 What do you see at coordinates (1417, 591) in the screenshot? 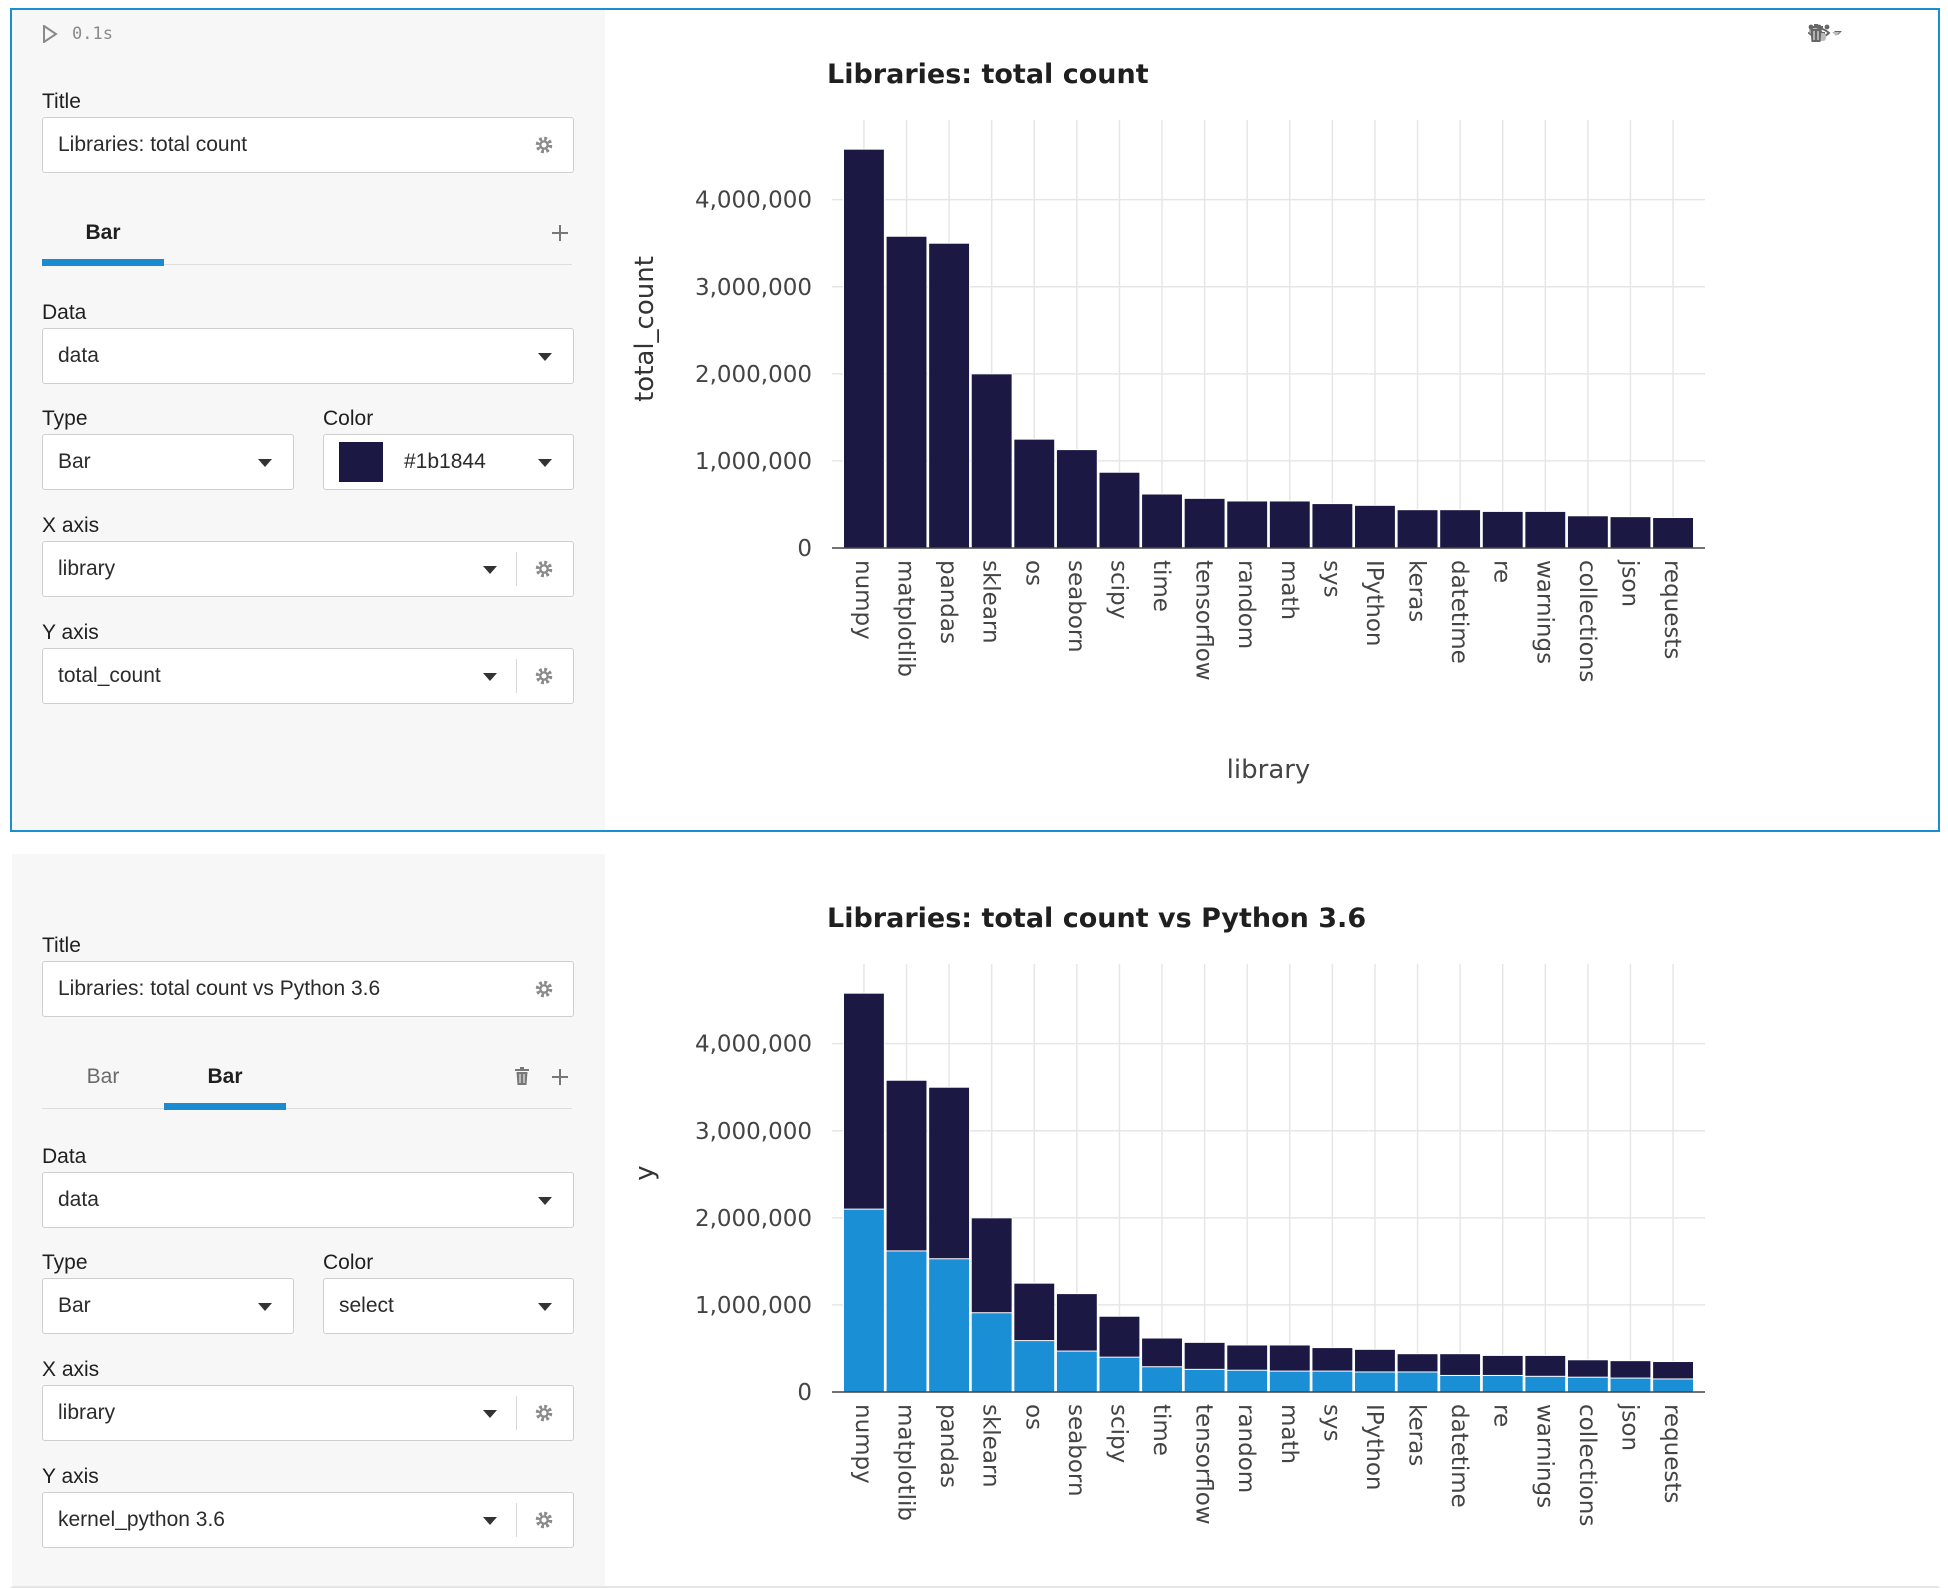
I see `x-tick-label: keras` at bounding box center [1417, 591].